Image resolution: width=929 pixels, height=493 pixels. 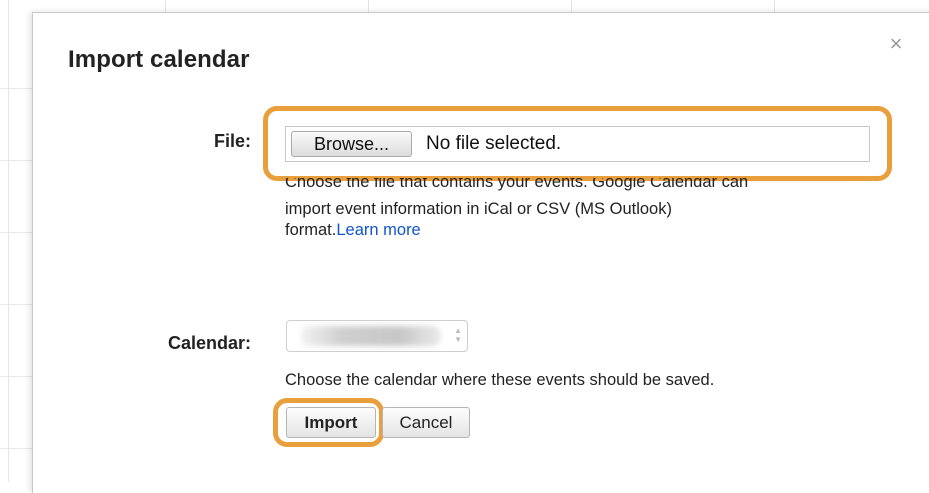 What do you see at coordinates (159, 59) in the screenshot?
I see `dialog-title: Import calendar` at bounding box center [159, 59].